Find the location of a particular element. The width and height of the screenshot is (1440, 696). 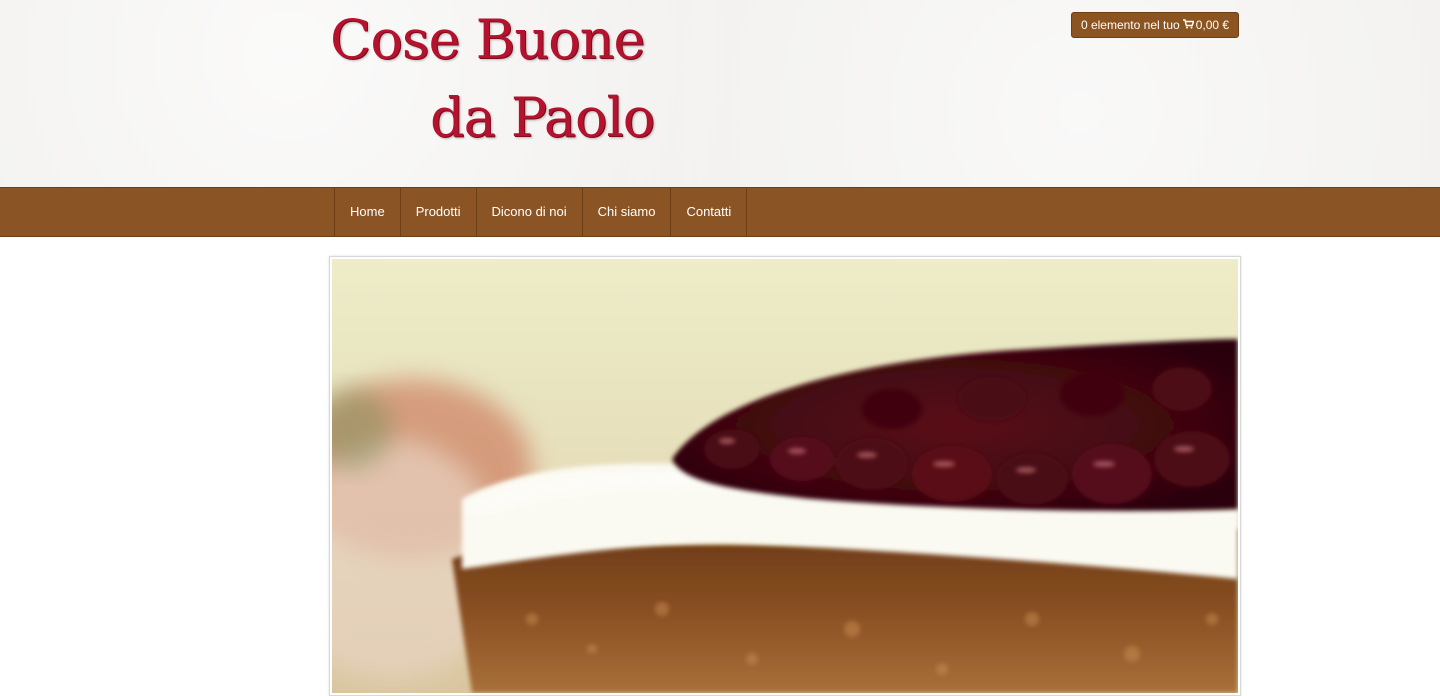

cart-amount: 0,00 € is located at coordinates (1212, 25).